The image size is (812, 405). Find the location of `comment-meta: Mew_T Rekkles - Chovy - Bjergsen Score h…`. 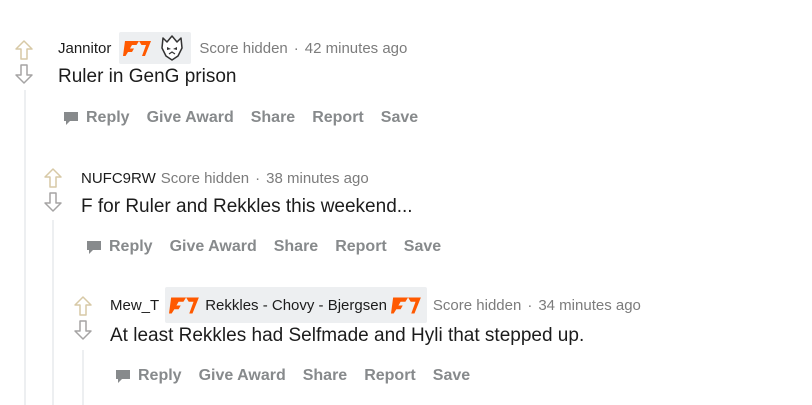

comment-meta: Mew_T Rekkles - Chovy - Bjergsen Score h… is located at coordinates (375, 305).